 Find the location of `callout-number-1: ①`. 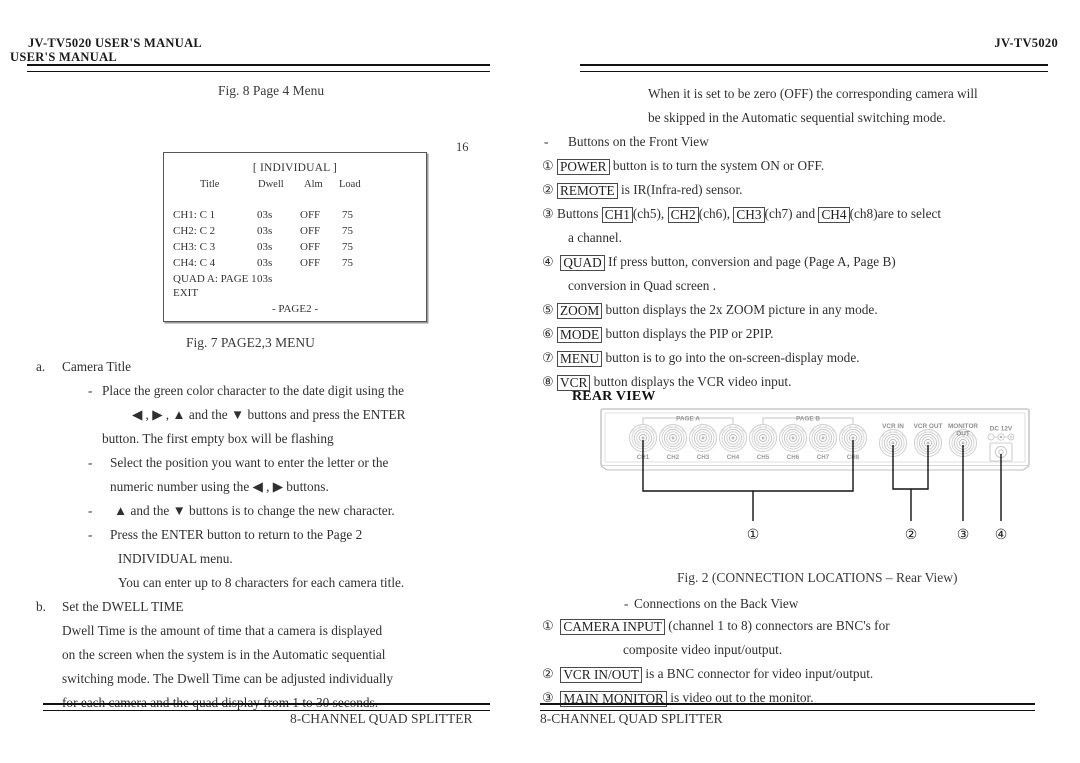

callout-number-1: ① is located at coordinates (548, 165).